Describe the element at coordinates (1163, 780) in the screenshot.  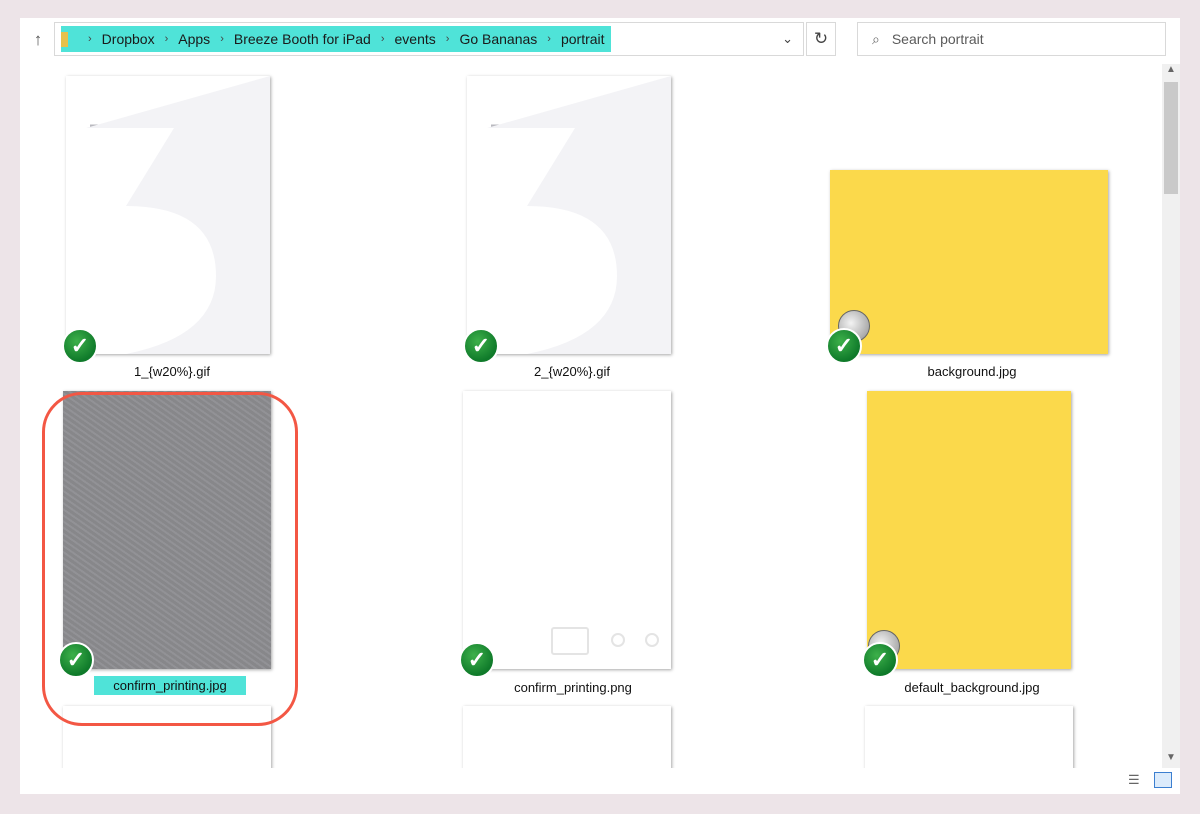
I see `large-icons-view-icon` at that location.